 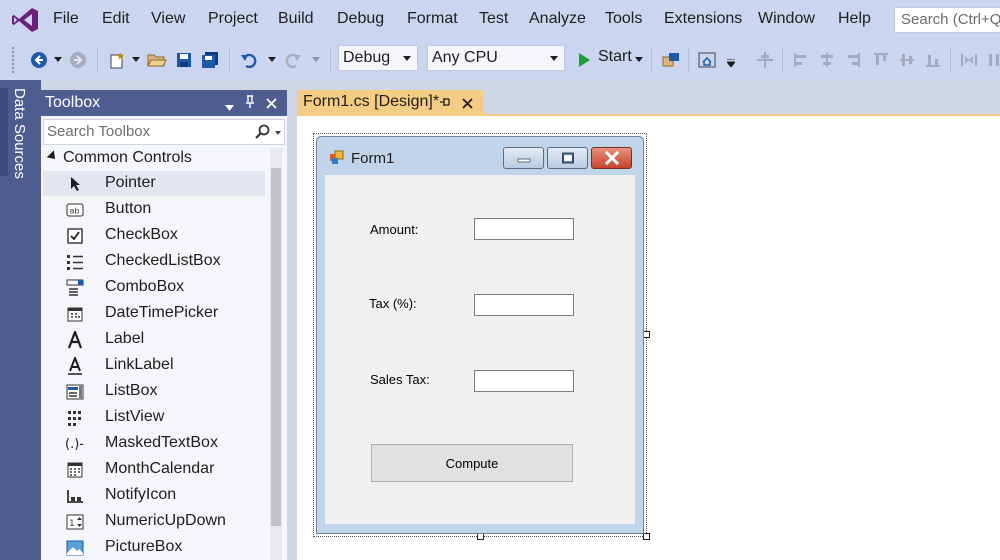 I want to click on amount-textbox, so click(x=524, y=229).